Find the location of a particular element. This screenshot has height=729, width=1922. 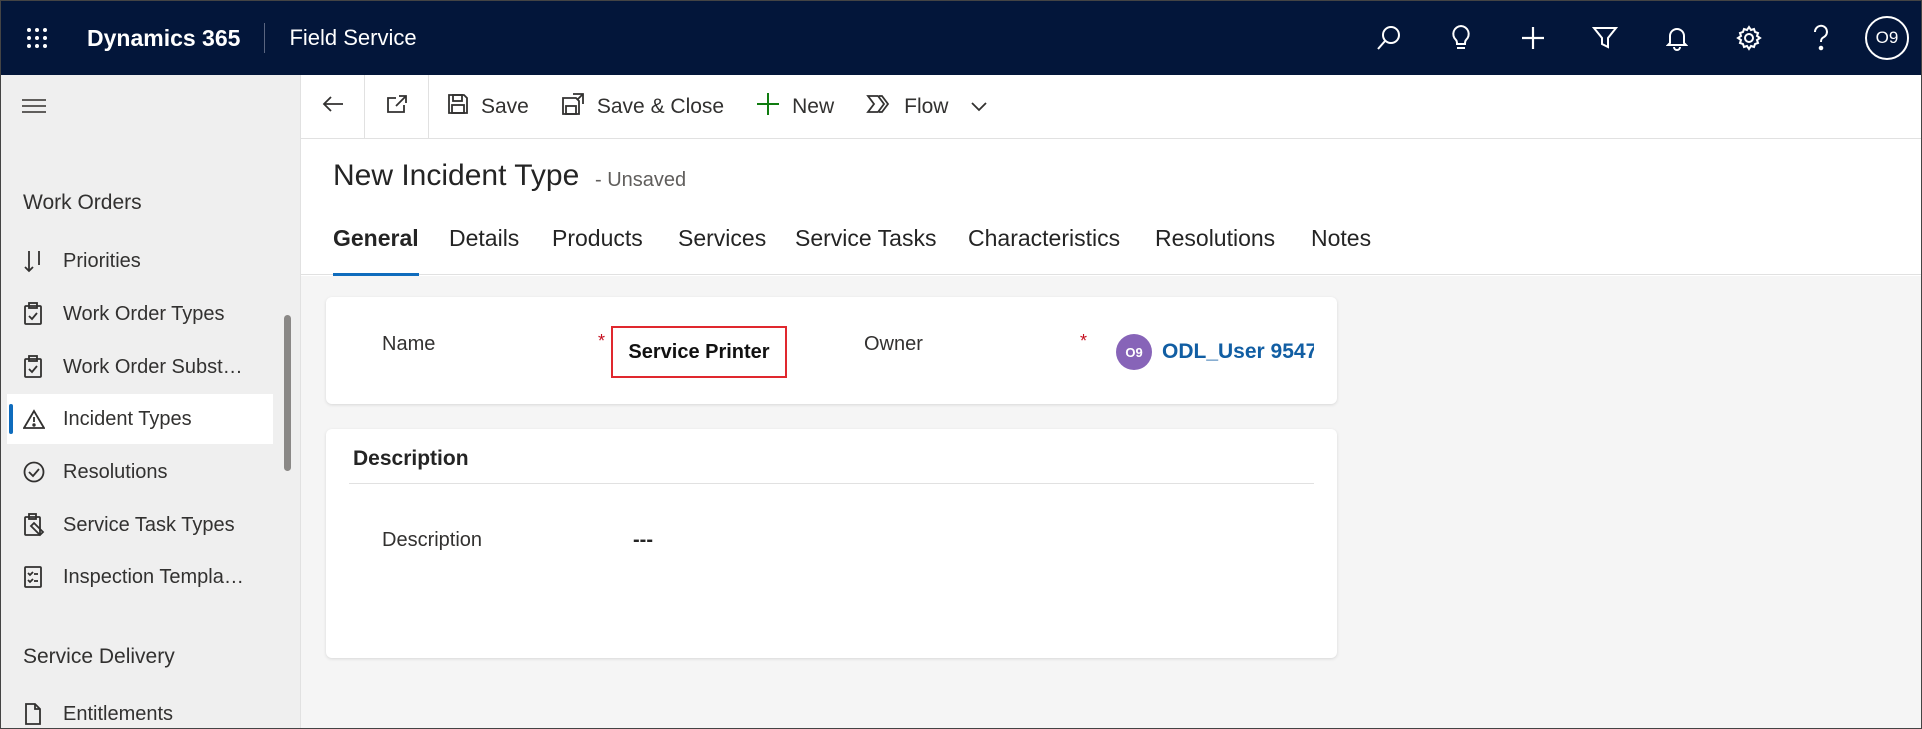

tab-resolutions: Resolutions is located at coordinates (1215, 250).